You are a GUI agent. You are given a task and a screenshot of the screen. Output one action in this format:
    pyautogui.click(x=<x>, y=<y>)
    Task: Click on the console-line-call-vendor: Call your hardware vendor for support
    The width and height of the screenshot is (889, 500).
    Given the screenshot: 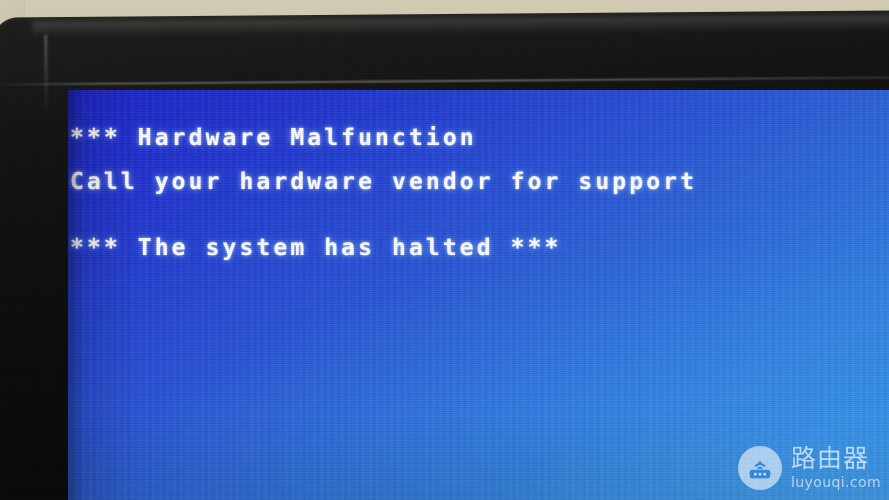 What is the action you would take?
    pyautogui.click(x=384, y=182)
    